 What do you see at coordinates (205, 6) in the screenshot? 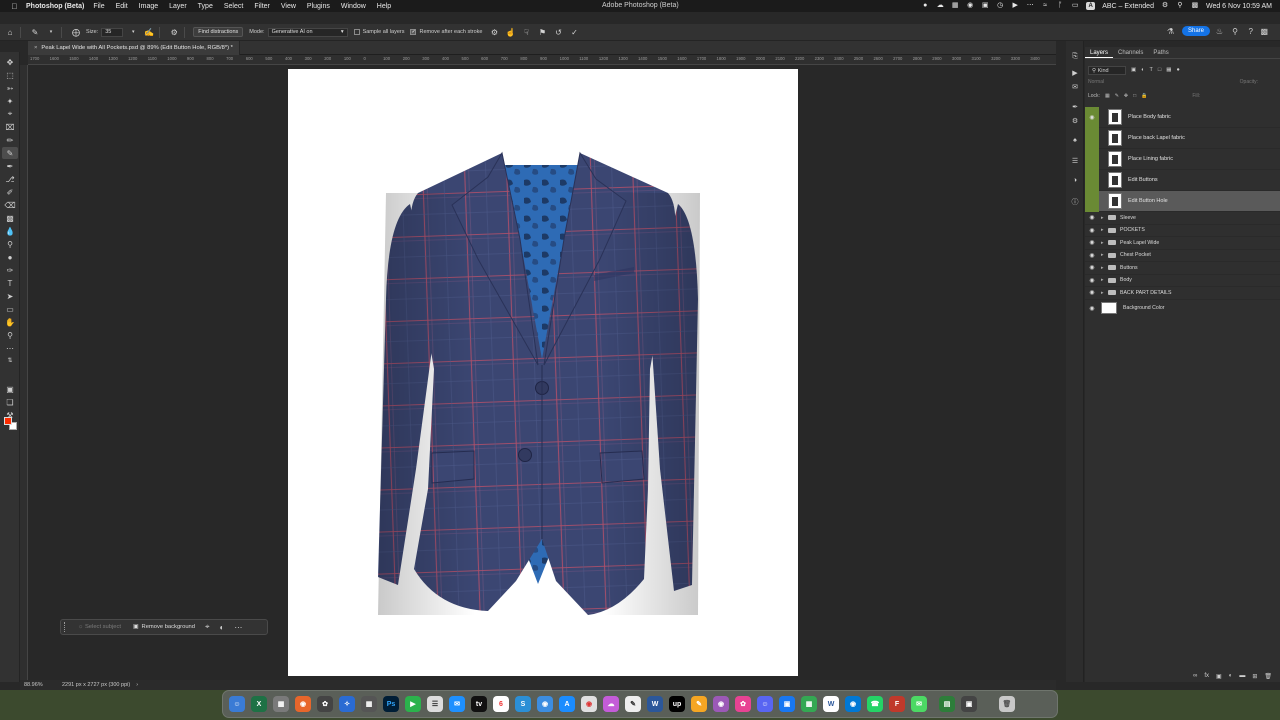
I see `menu-type: Type` at bounding box center [205, 6].